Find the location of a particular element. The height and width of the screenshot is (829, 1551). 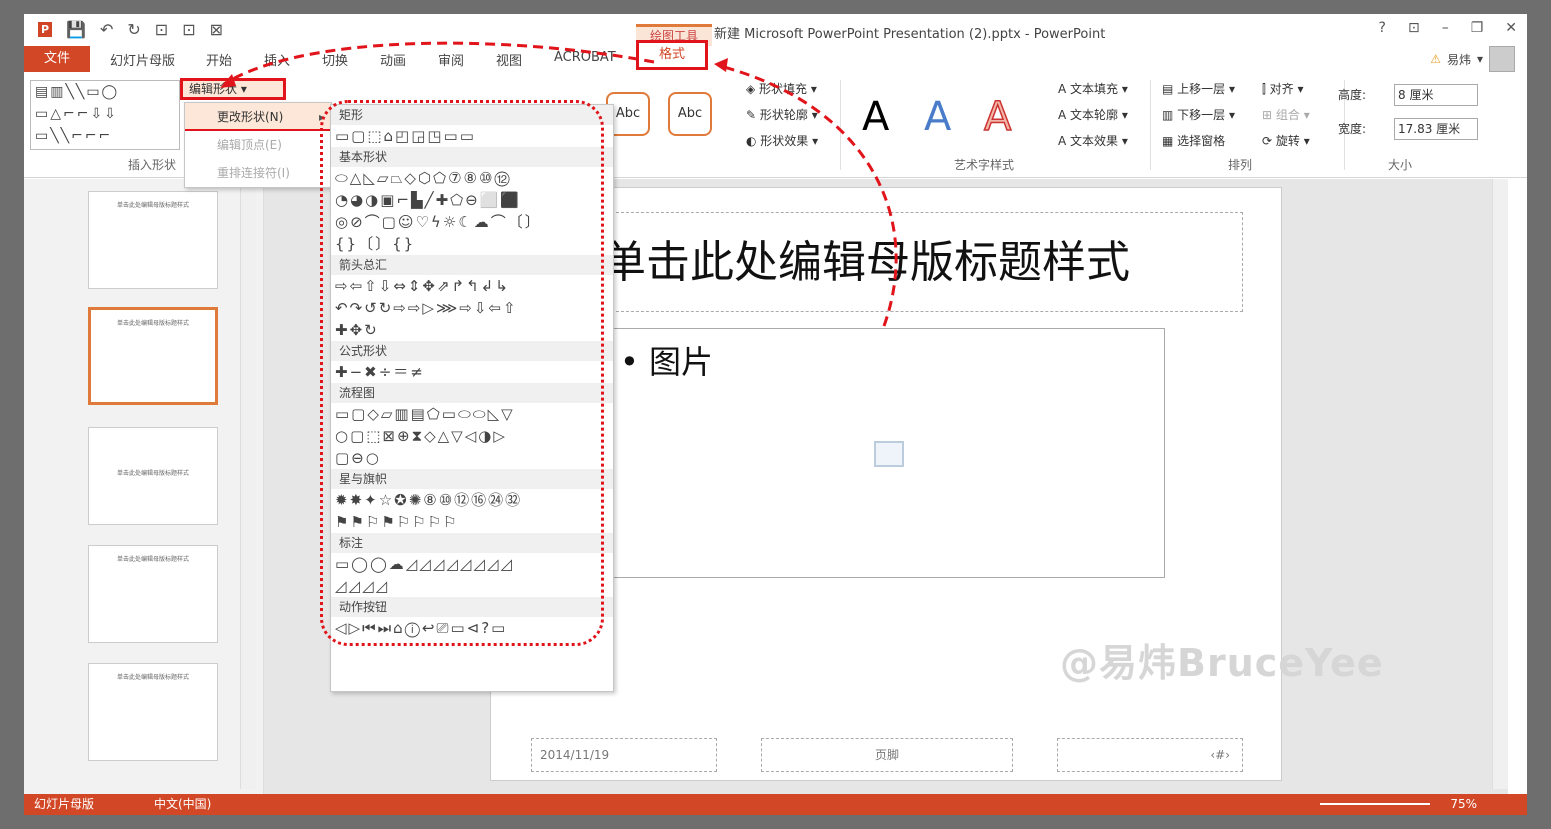

footer-placeholder: 页脚 is located at coordinates (887, 755).